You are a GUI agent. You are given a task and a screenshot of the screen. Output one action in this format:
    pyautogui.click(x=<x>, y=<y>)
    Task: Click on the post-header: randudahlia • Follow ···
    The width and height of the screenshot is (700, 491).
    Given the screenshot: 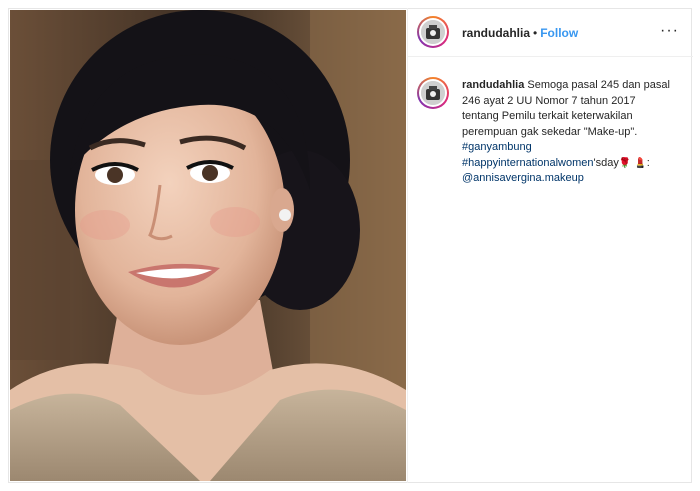 What is the action you would take?
    pyautogui.click(x=550, y=32)
    